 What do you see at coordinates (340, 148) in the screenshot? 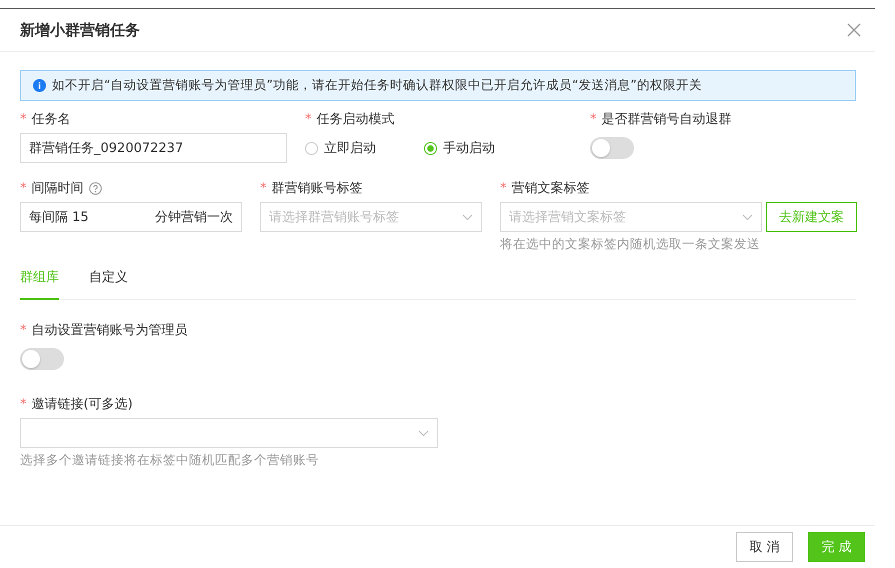
I see `radio-option: 立即启动` at bounding box center [340, 148].